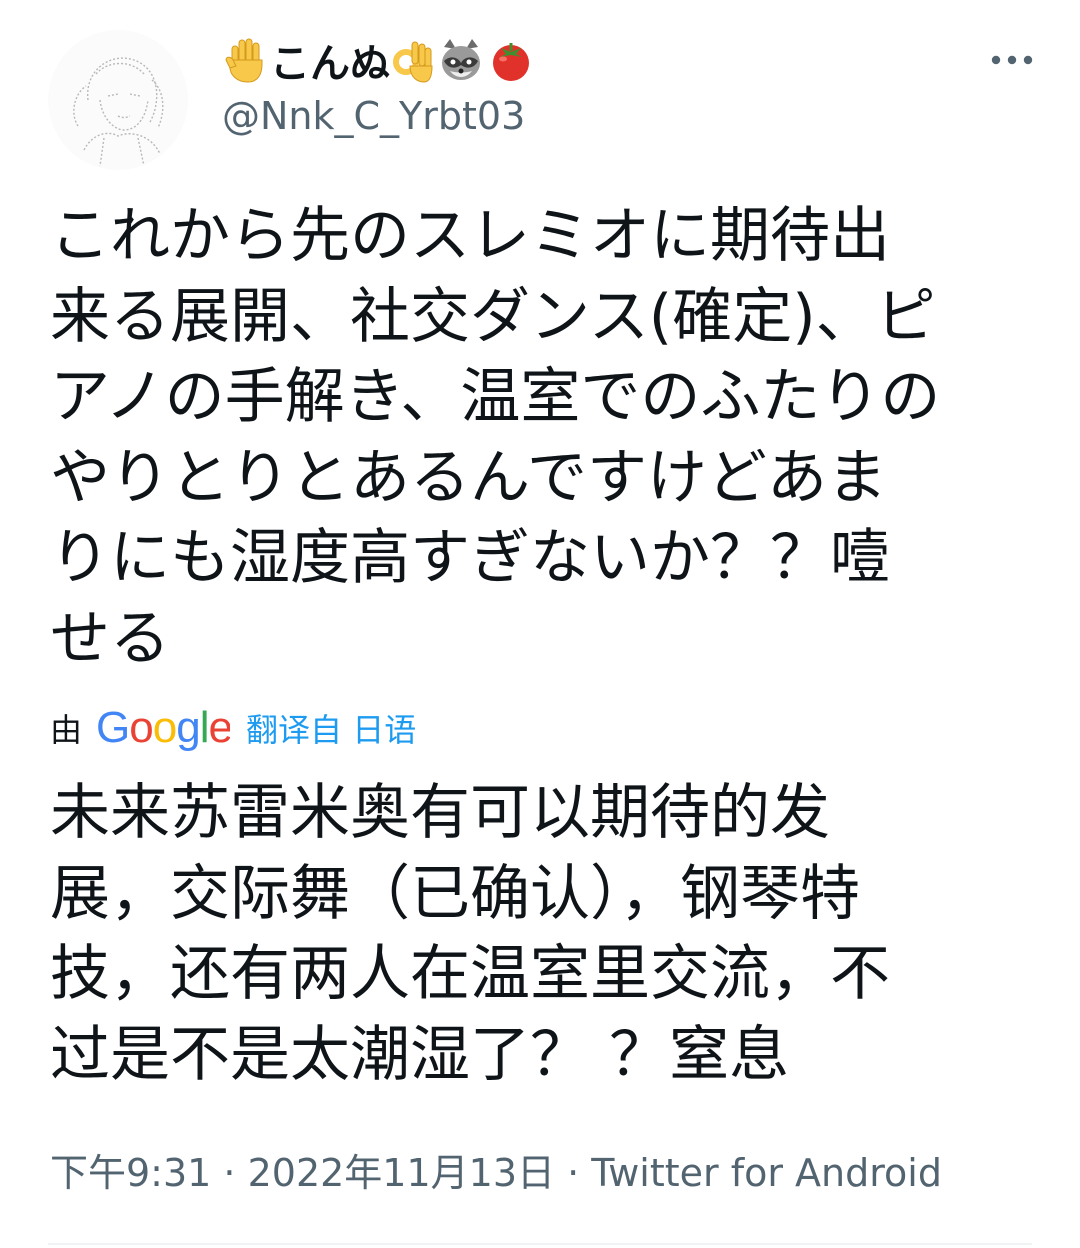 The height and width of the screenshot is (1248, 1080). I want to click on author-handle: @Nnk_C_Yrbt03, so click(373, 116).